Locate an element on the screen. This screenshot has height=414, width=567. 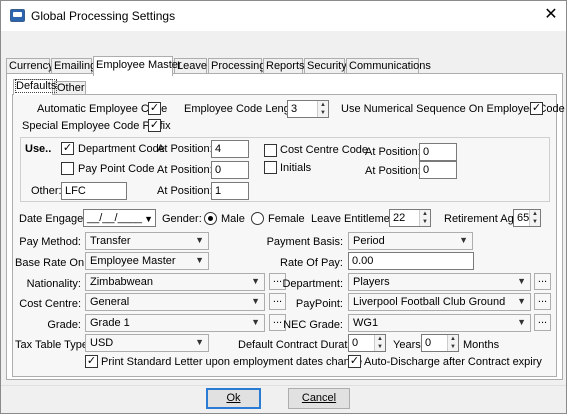
paypoint-label: PayPoint: is located at coordinates (319, 304).